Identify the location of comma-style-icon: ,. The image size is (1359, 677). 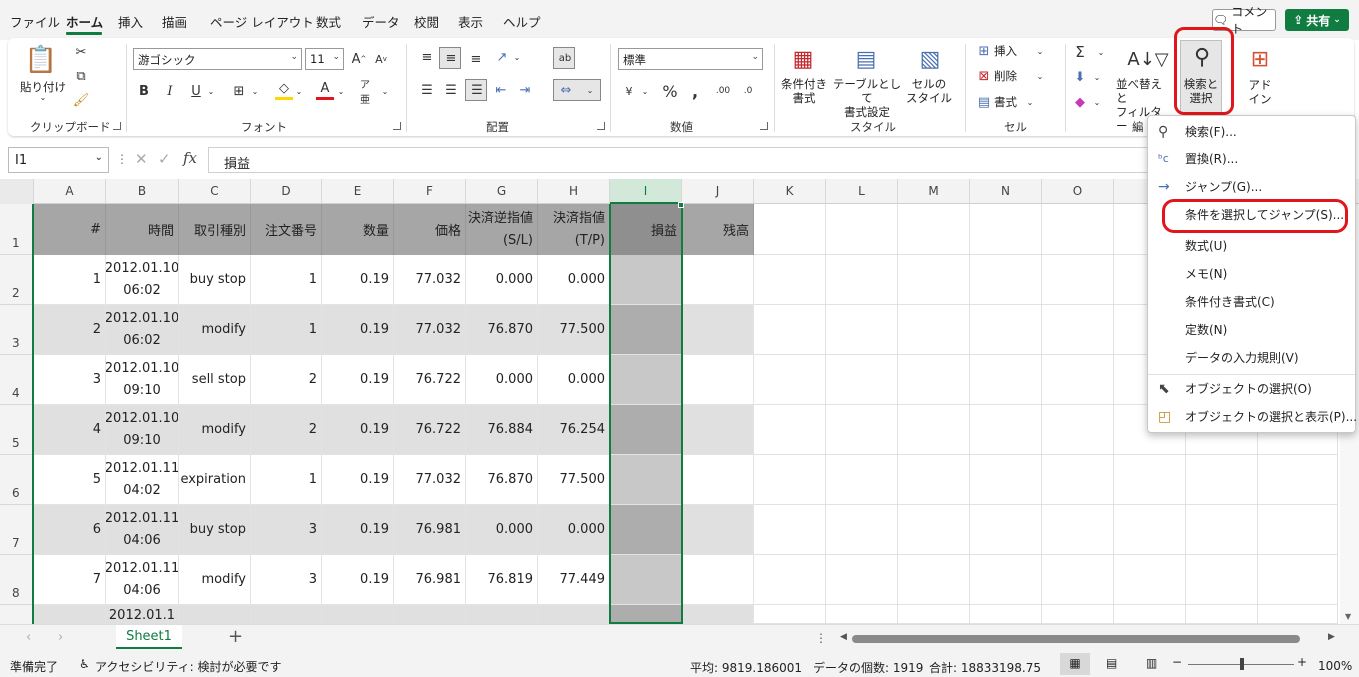
(695, 91).